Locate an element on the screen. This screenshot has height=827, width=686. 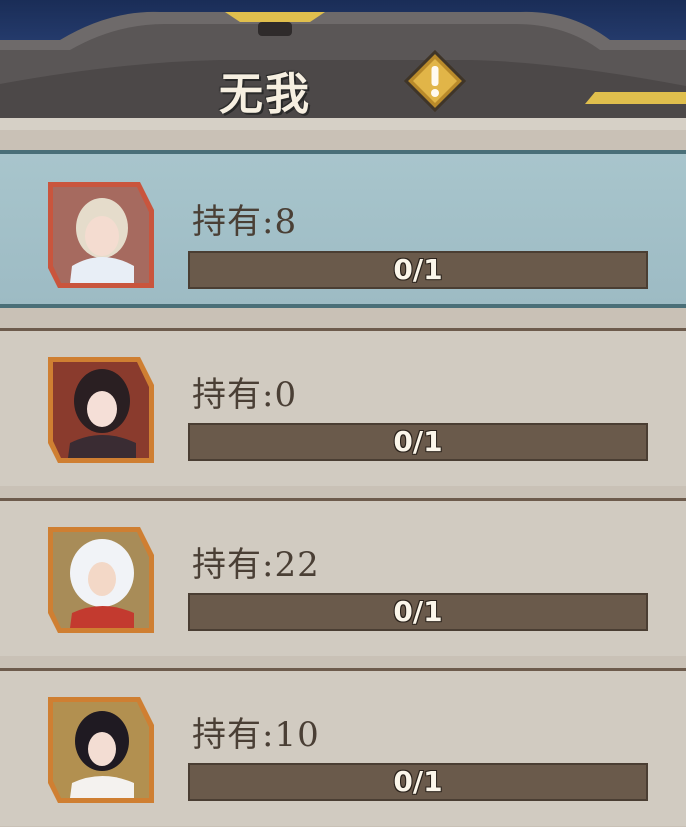
holding-count: 持有:0 is located at coordinates (245, 395).